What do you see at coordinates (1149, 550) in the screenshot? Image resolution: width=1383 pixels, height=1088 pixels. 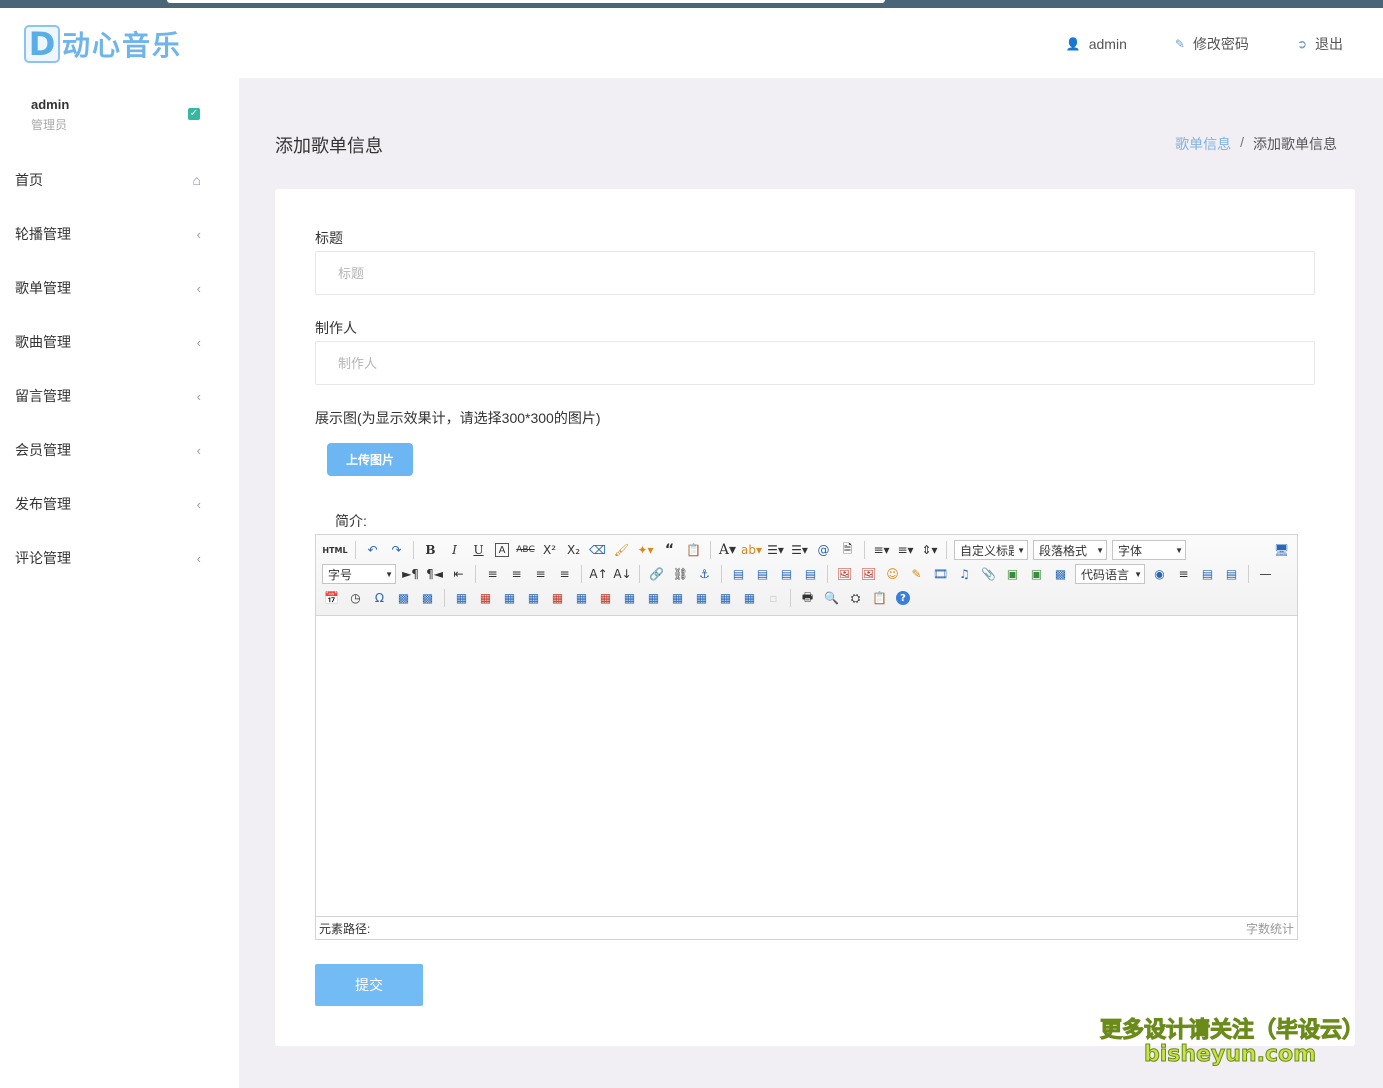 I see `font-family-select: 字体 ▼` at bounding box center [1149, 550].